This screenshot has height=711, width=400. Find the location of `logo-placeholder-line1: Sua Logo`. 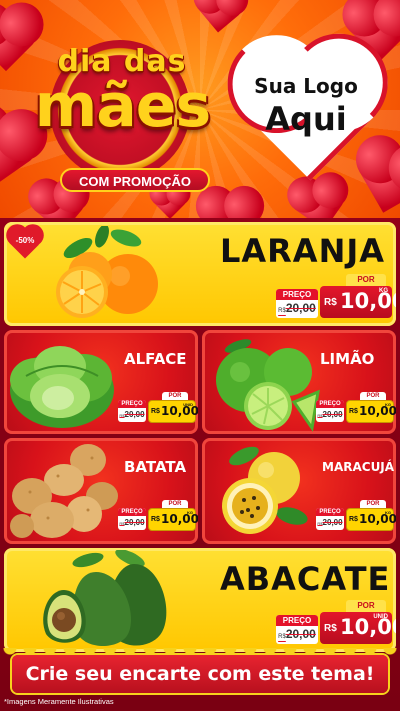

logo-placeholder-line1: Sua Logo is located at coordinates (306, 86).